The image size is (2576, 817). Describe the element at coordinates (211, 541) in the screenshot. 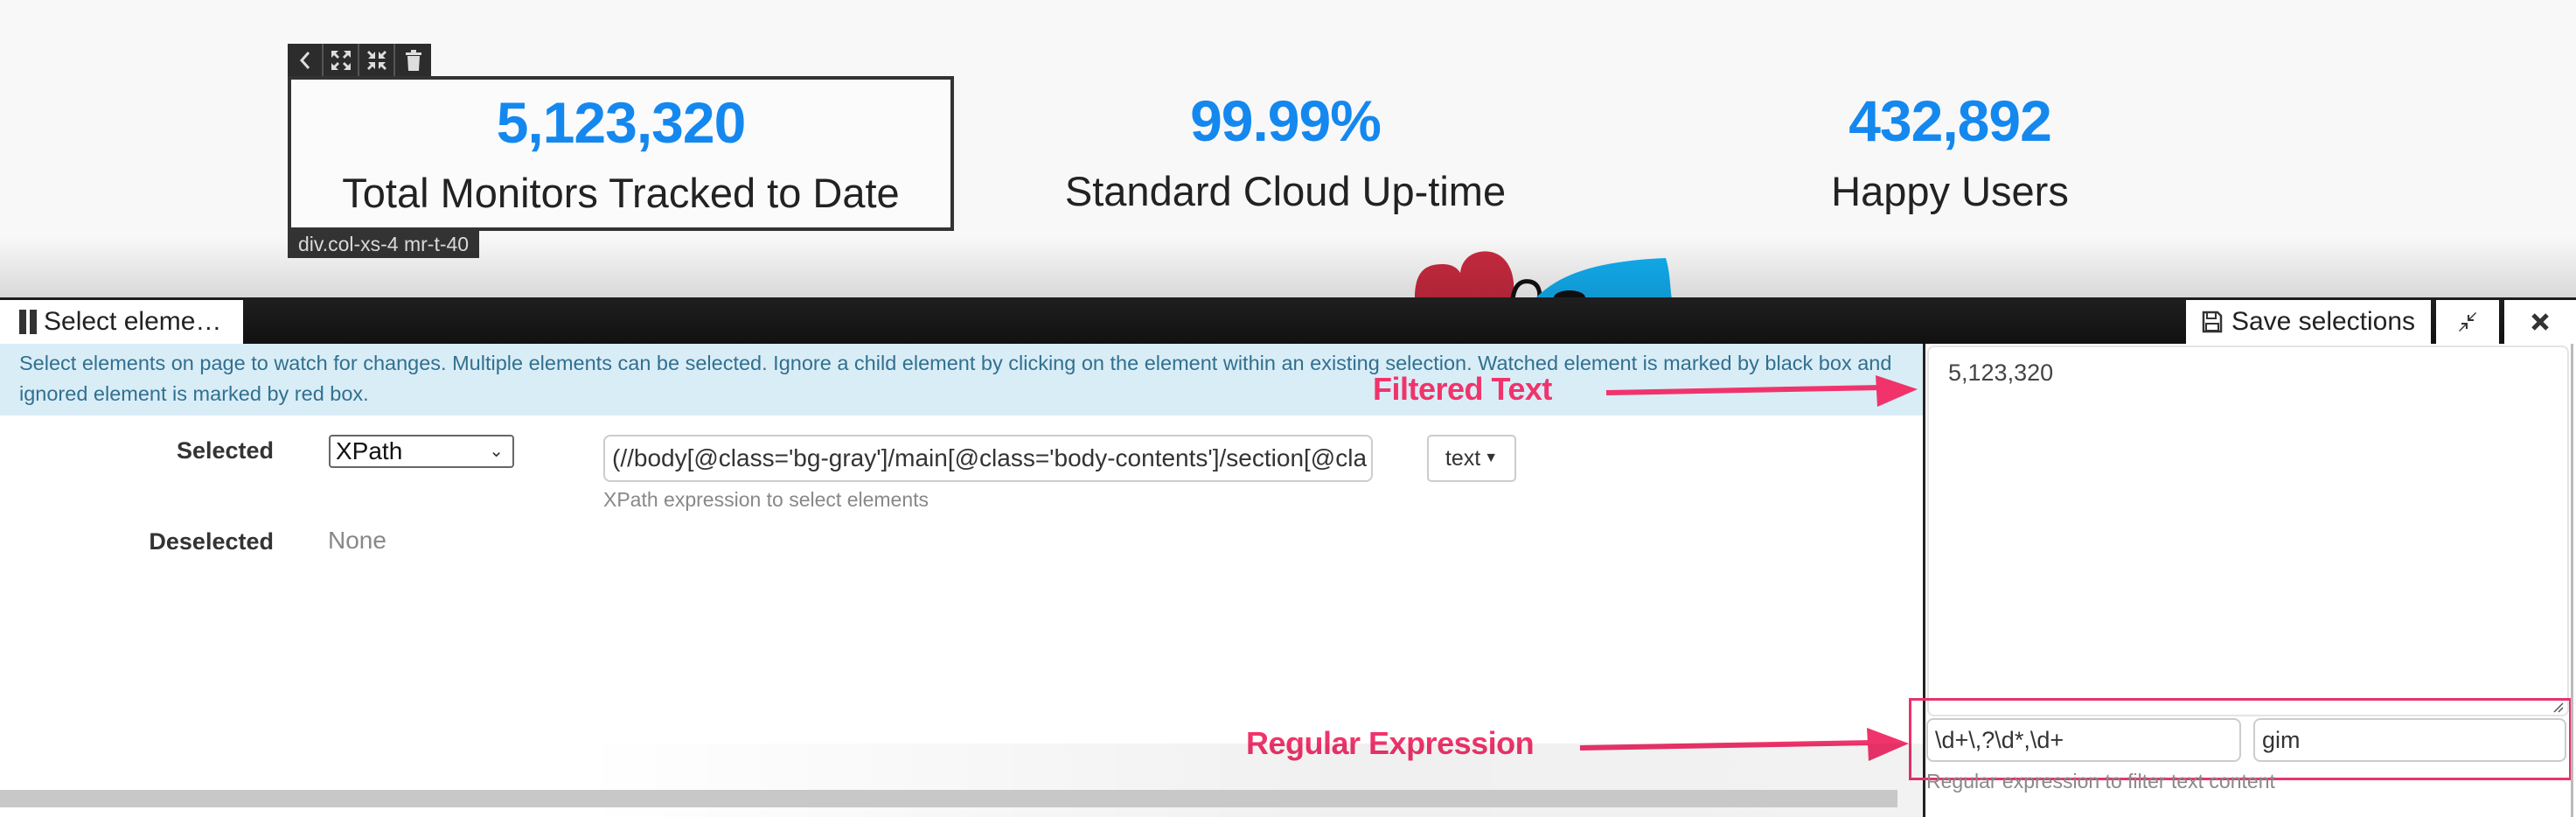

I see `deselected-label: Deselected` at that location.